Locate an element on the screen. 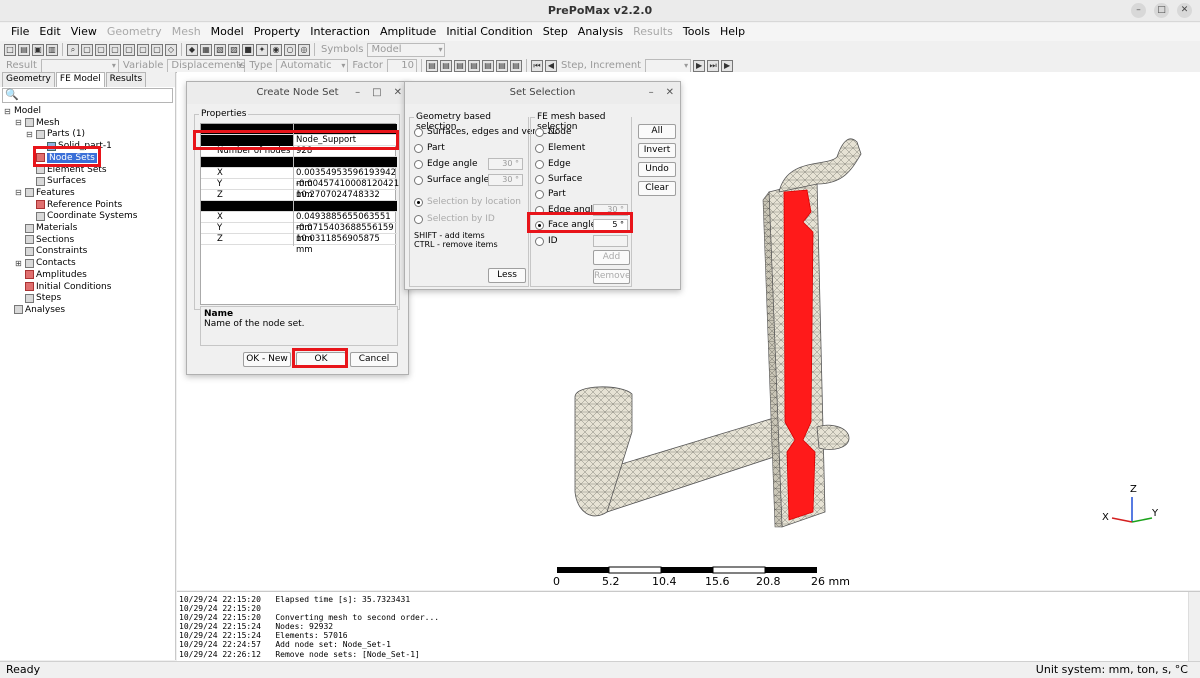 This screenshot has height=678, width=1200. last-increment-icon: ⏭ is located at coordinates (713, 65).